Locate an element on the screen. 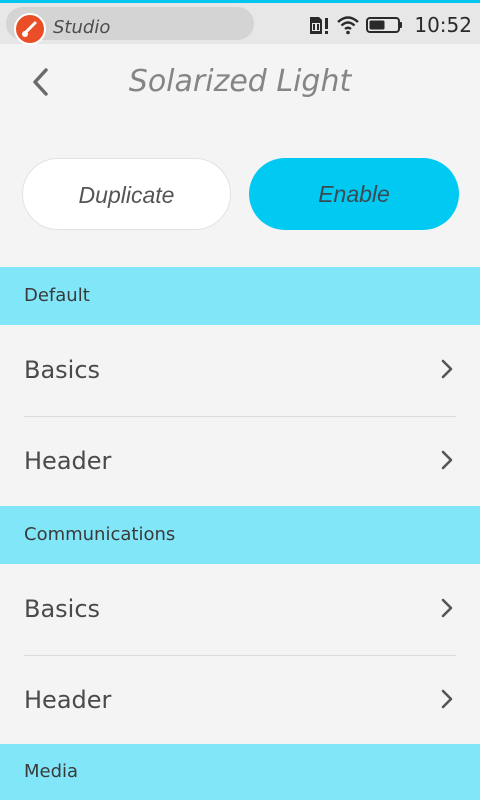 The height and width of the screenshot is (800, 480). studio-app-icon is located at coordinates (30, 29).